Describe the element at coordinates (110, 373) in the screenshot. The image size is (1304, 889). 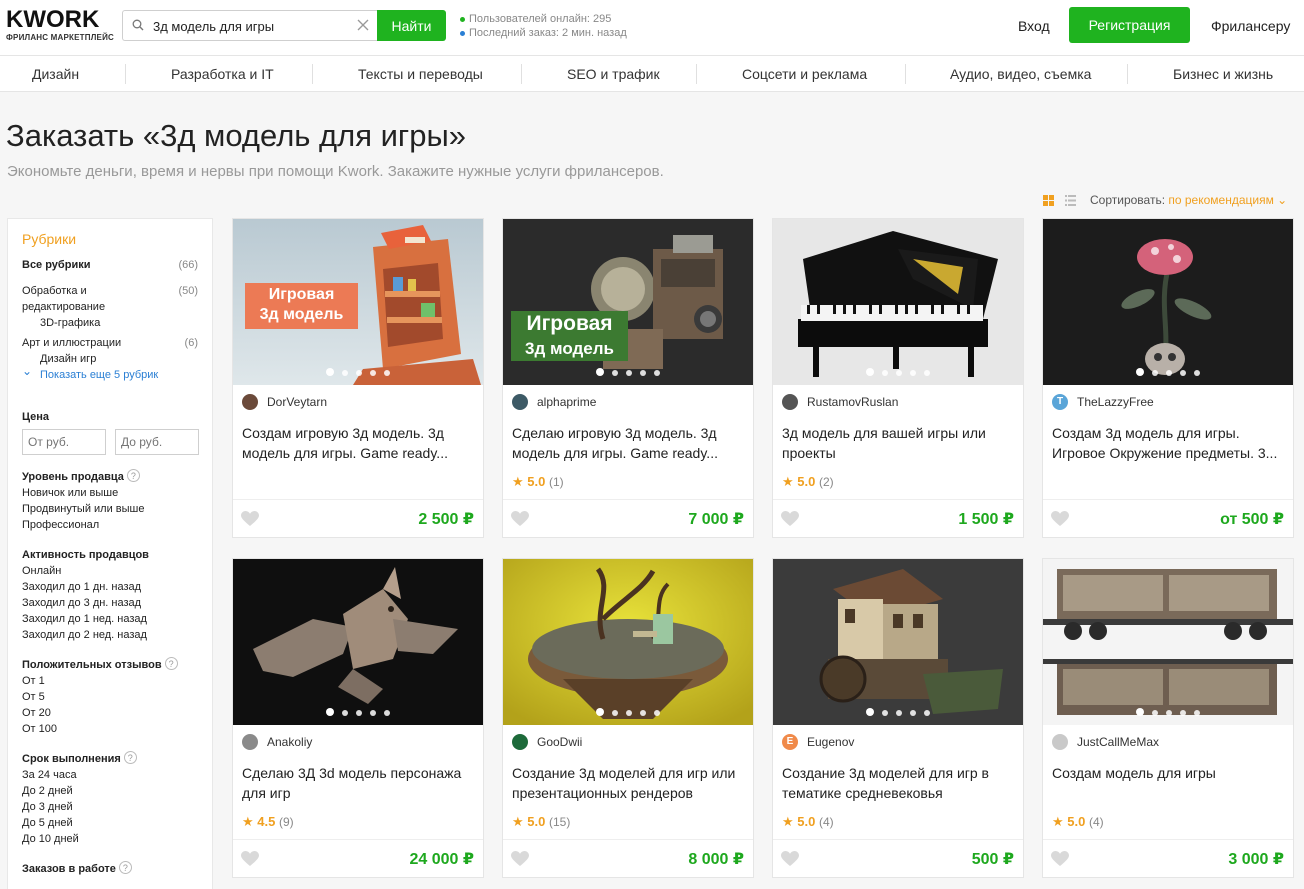
I see `show-more-rubrics-link: Показать еще 5 рубрик` at that location.